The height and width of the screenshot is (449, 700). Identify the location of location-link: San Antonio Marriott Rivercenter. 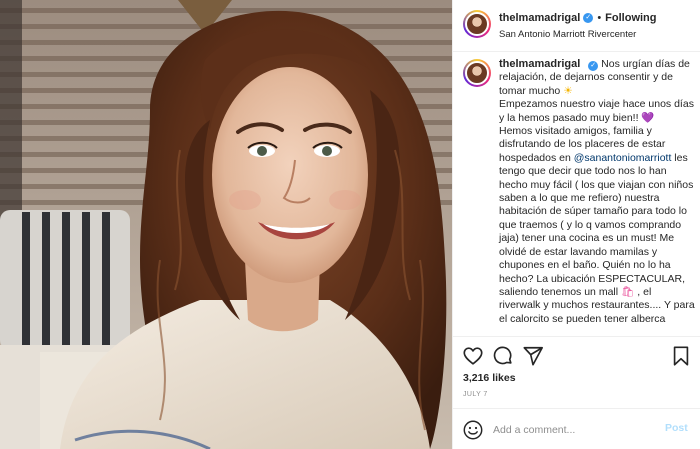
(567, 34).